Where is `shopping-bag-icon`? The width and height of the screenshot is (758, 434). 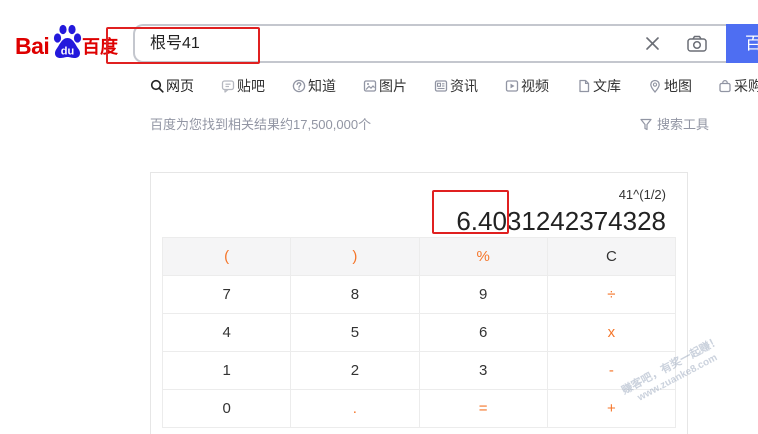 shopping-bag-icon is located at coordinates (725, 86).